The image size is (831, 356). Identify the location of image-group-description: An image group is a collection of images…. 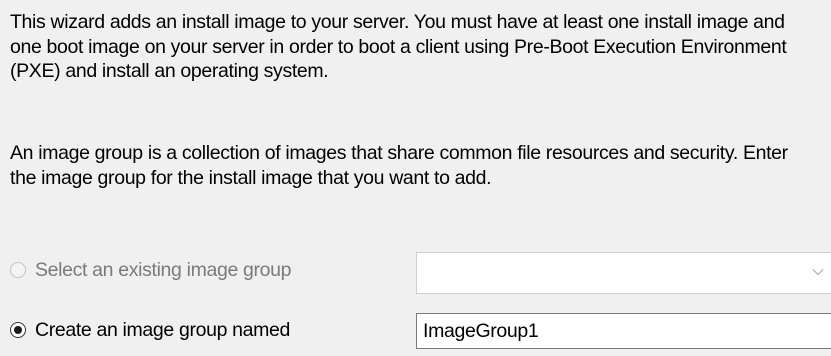
(399, 165).